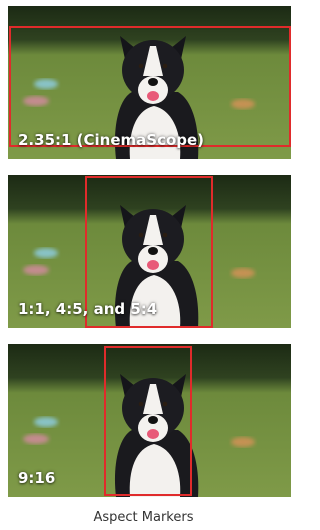 This screenshot has width=320, height=530. What do you see at coordinates (143, 517) in the screenshot?
I see `caption: Aspect Markers` at bounding box center [143, 517].